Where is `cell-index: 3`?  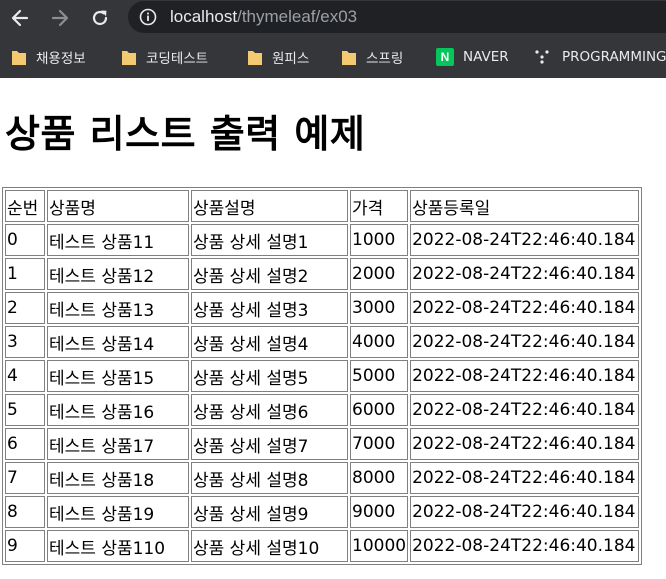 cell-index: 3 is located at coordinates (25, 342).